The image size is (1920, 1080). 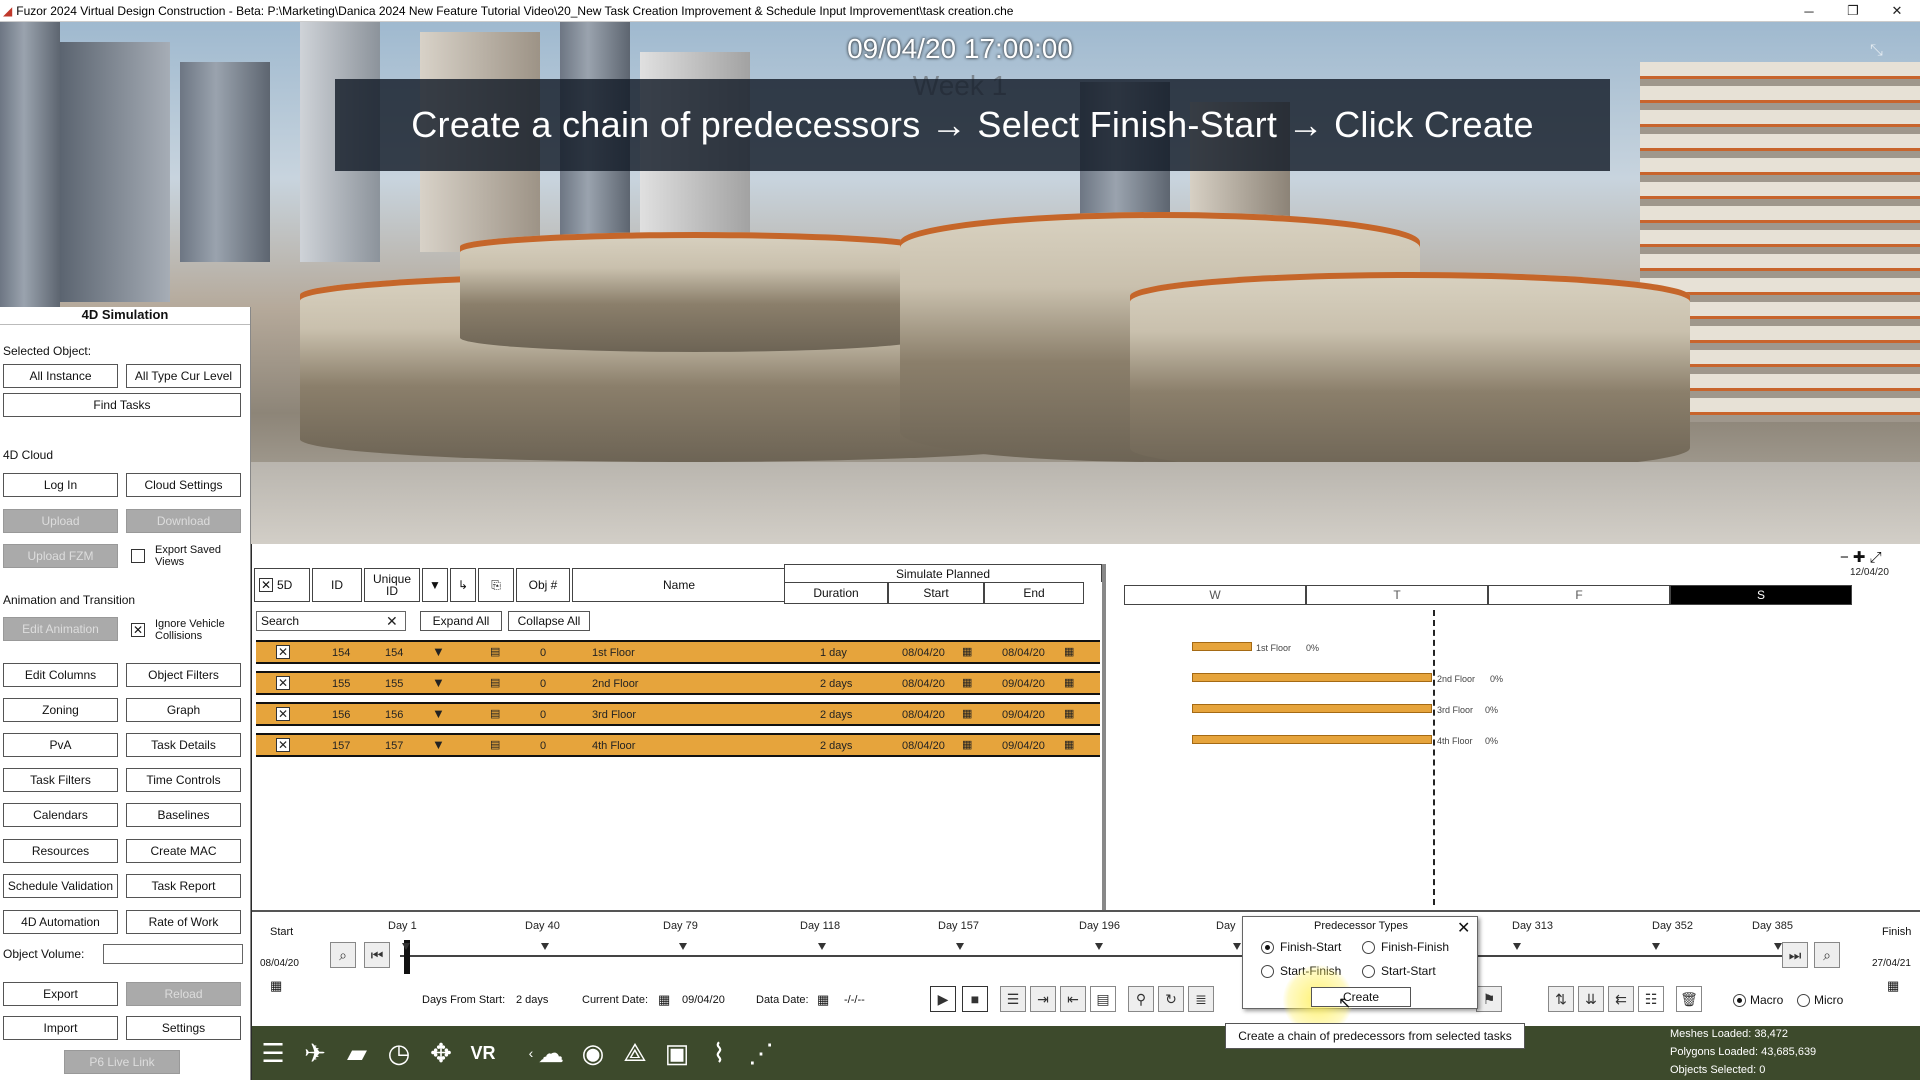 I want to click on baselines-button: Baselines, so click(x=183, y=815).